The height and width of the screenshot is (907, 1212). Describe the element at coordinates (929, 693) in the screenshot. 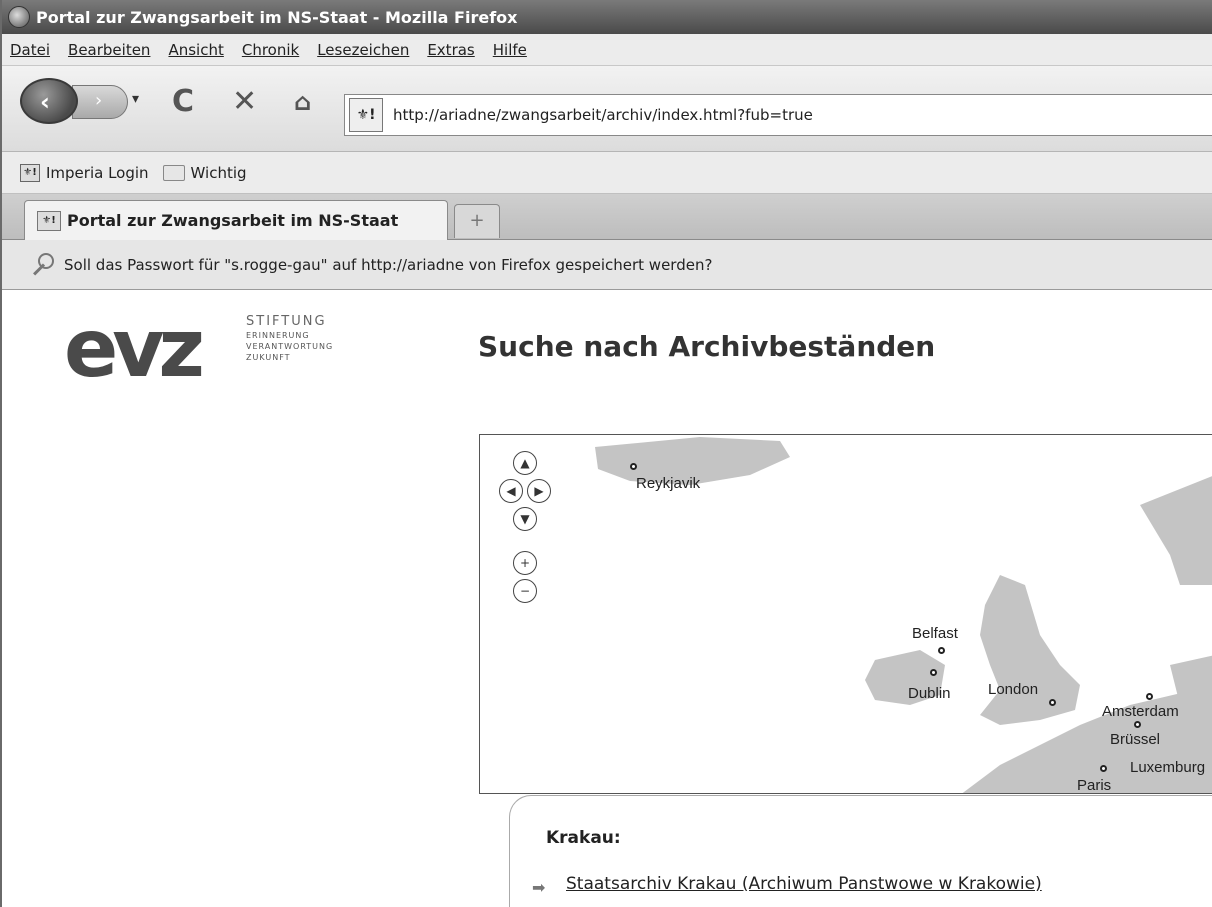

I see `city-label-dublin: Dublin` at that location.